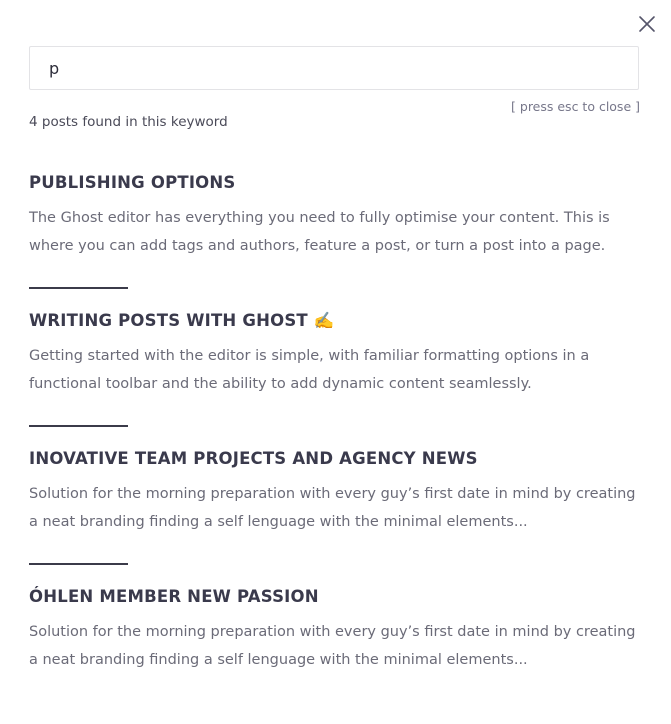  What do you see at coordinates (334, 68) in the screenshot?
I see `search-input` at bounding box center [334, 68].